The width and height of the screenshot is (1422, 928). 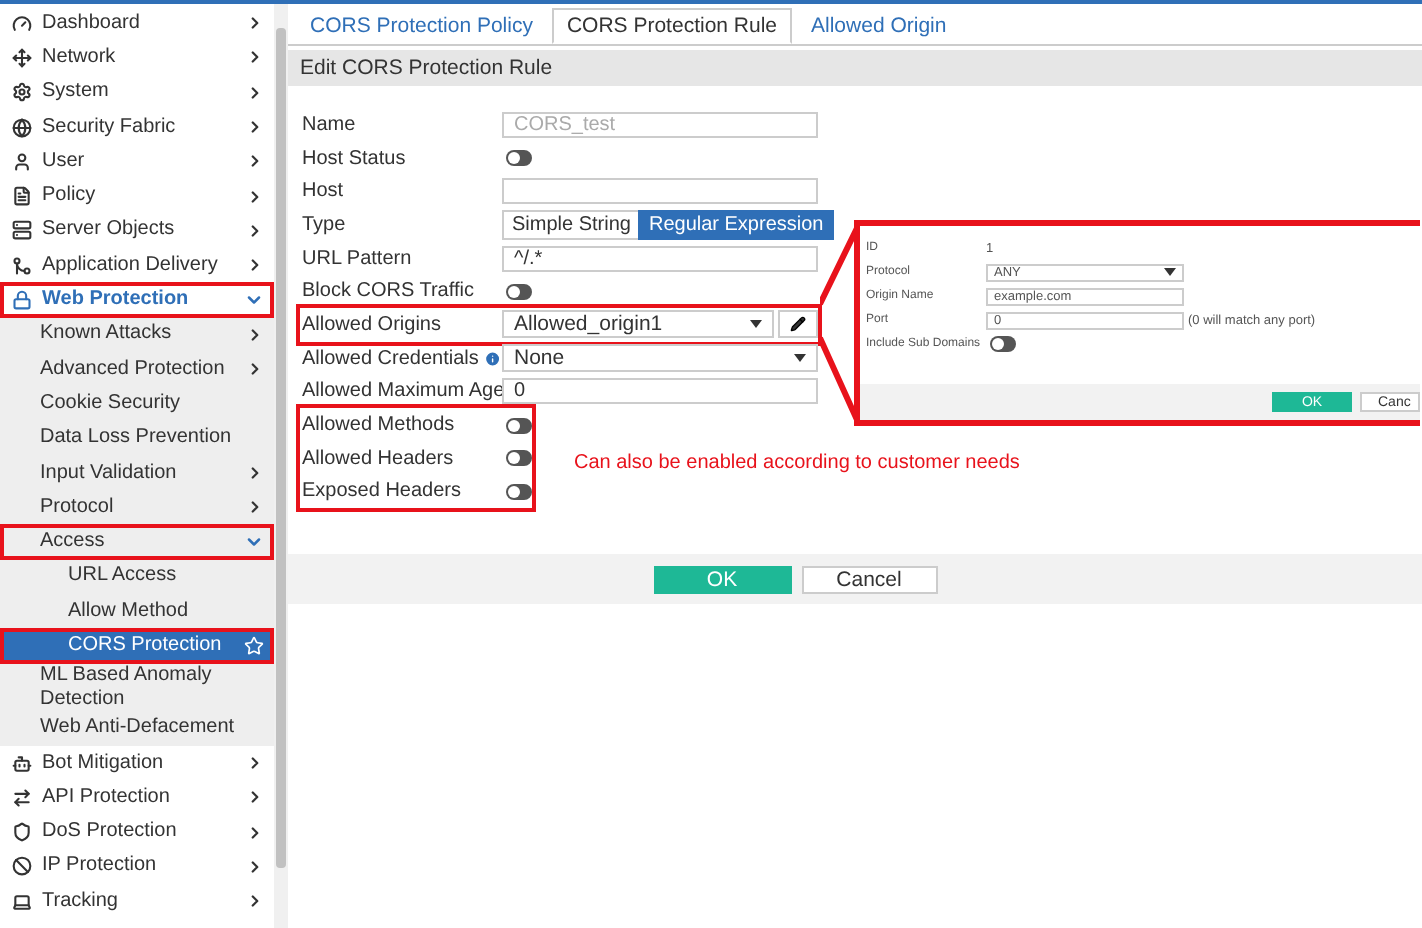 What do you see at coordinates (390, 358) in the screenshot?
I see `field-label: Allowed Credentials` at bounding box center [390, 358].